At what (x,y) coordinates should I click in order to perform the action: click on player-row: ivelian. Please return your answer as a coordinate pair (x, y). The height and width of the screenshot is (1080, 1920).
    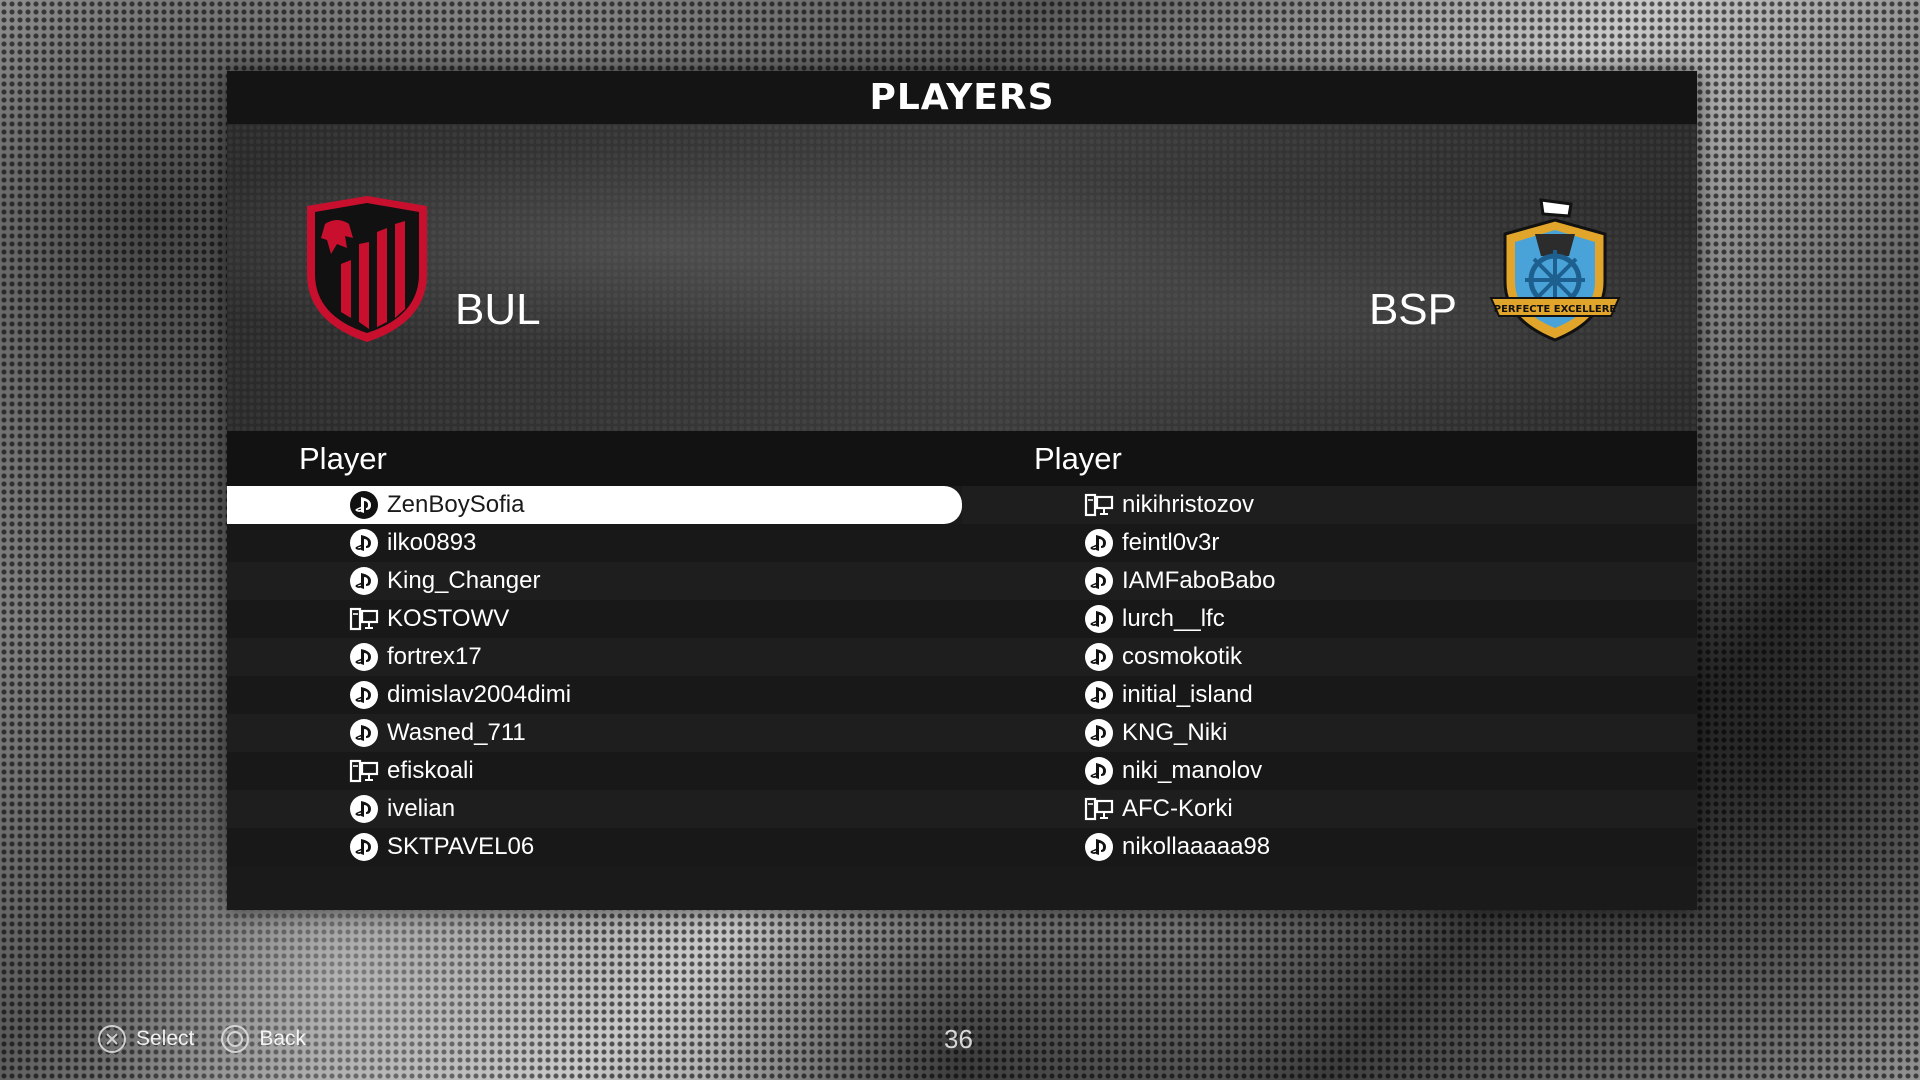
    Looking at the image, I should click on (594, 809).